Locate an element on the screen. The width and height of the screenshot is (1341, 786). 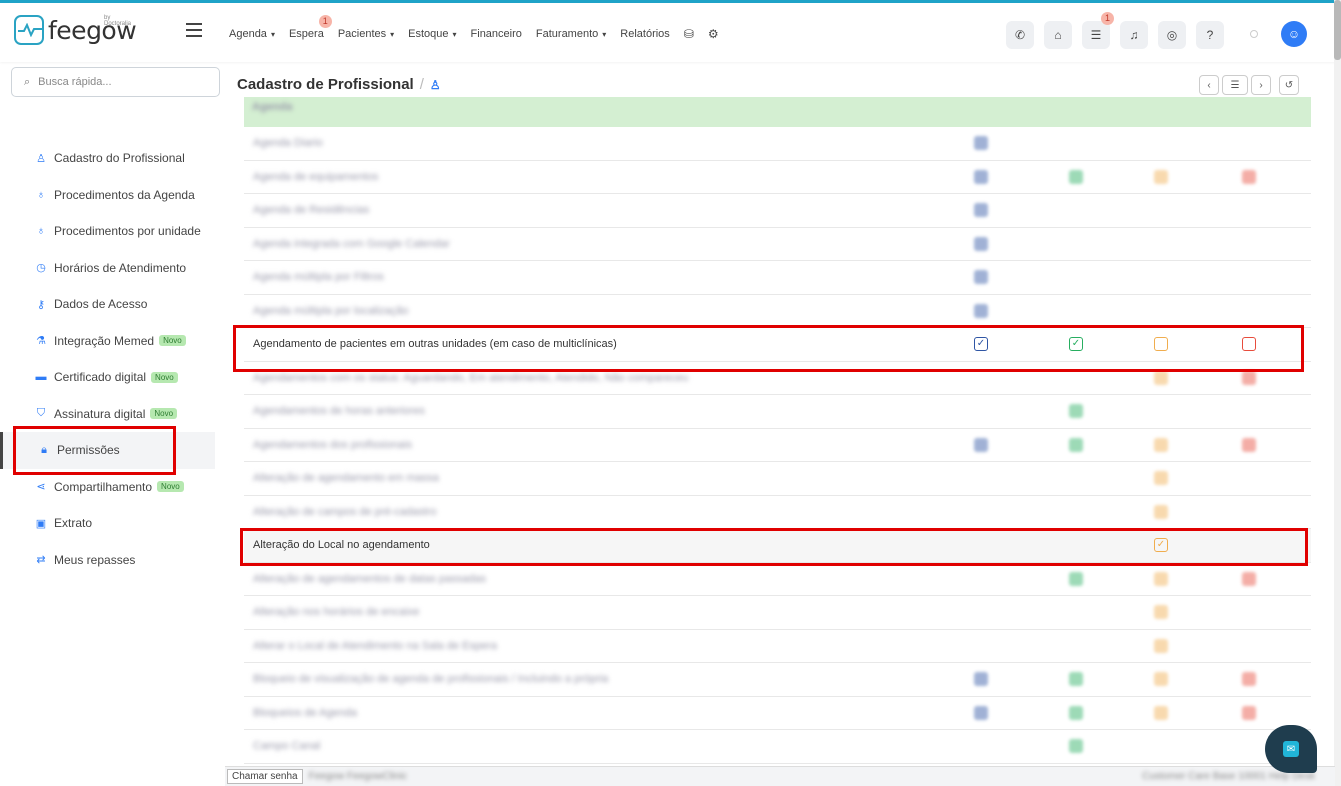
gear-icon: ⚙ is located at coordinates (713, 34).